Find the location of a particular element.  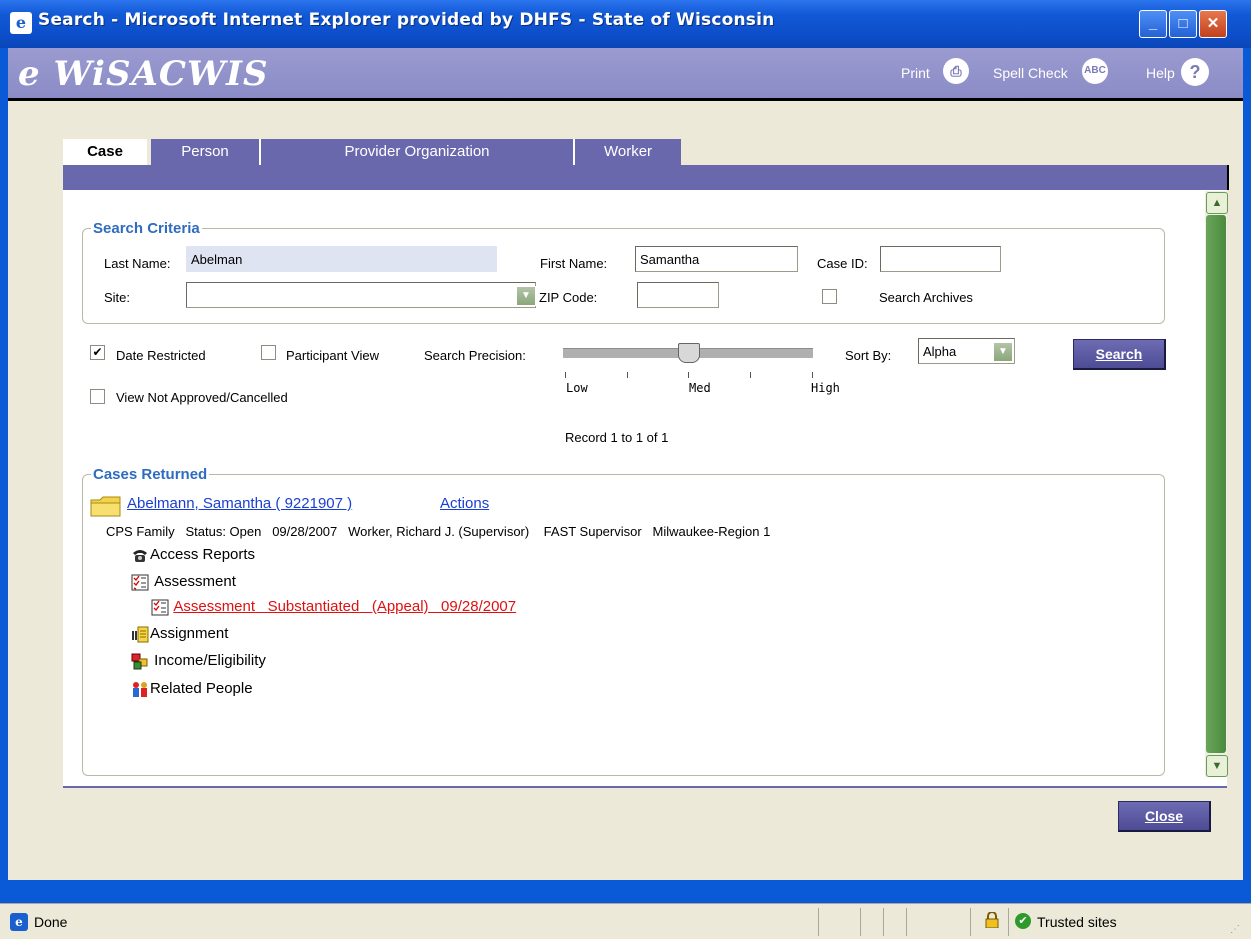

tick-med is located at coordinates (688, 375).